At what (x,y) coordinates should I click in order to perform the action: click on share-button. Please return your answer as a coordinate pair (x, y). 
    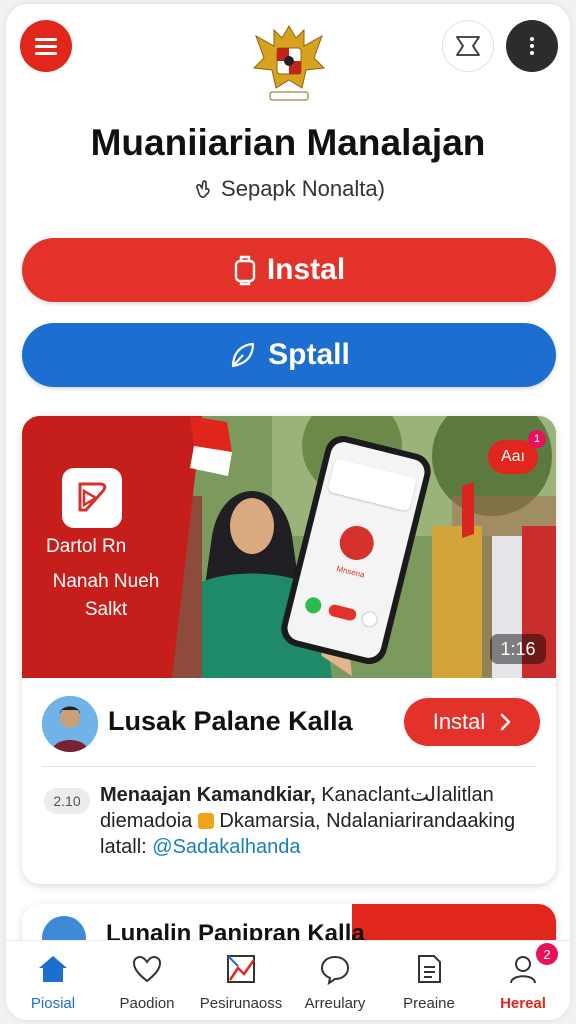
    Looking at the image, I should click on (468, 46).